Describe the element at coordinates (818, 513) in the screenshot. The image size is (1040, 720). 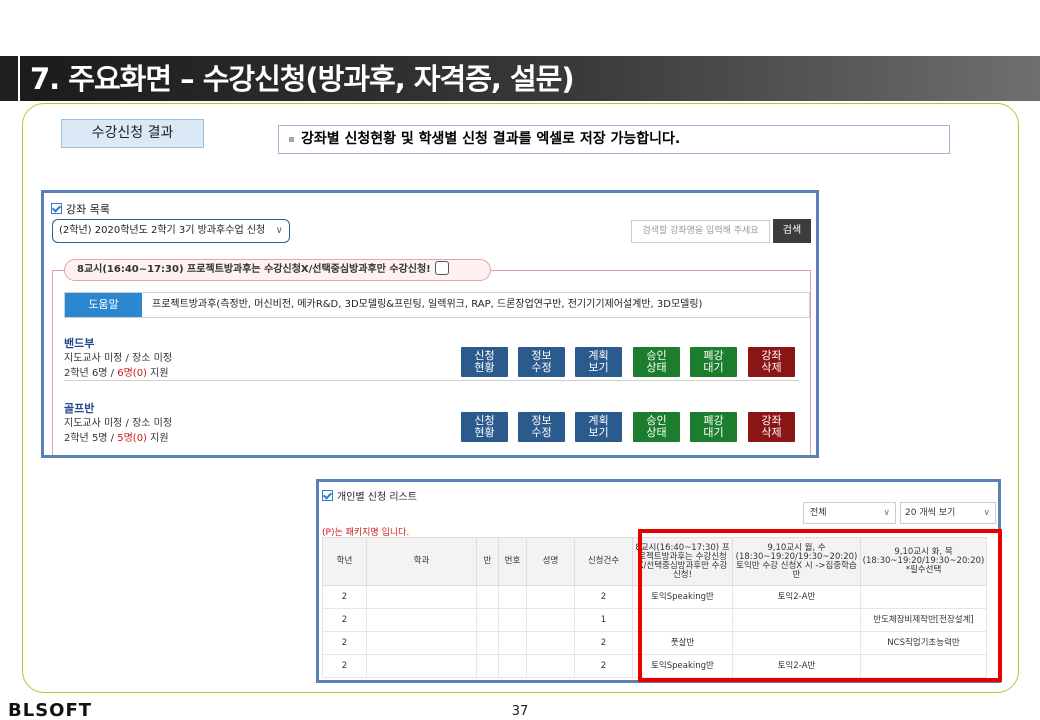
I see `filter-value: 전체` at that location.